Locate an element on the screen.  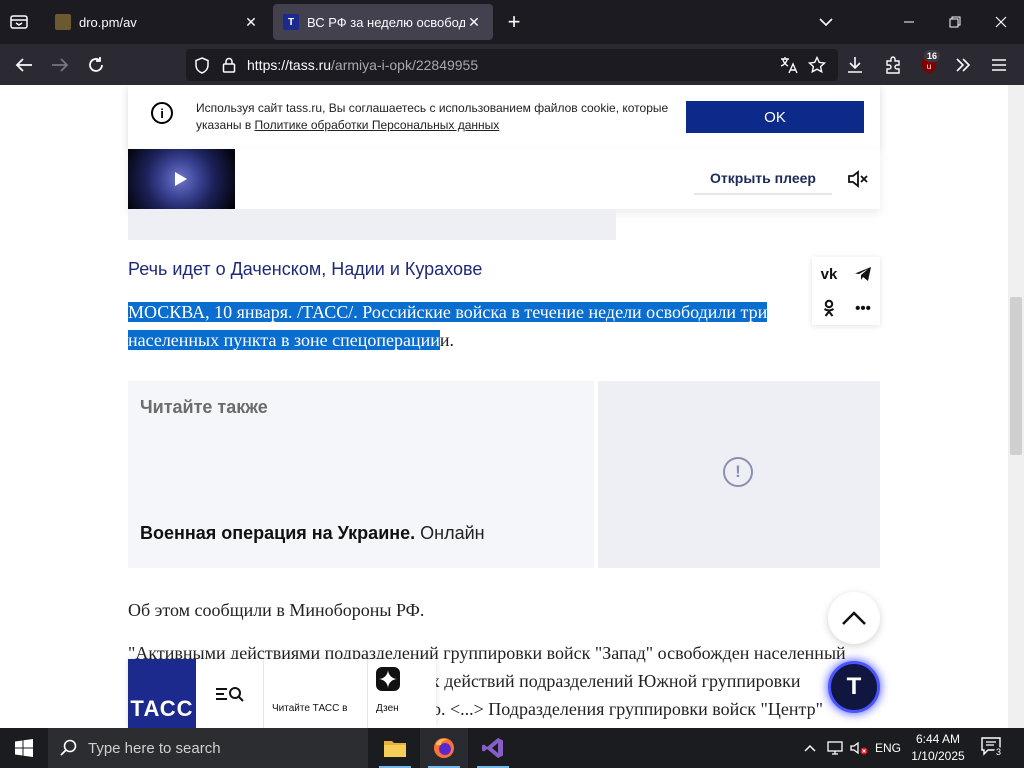
network-icon is located at coordinates (835, 748).